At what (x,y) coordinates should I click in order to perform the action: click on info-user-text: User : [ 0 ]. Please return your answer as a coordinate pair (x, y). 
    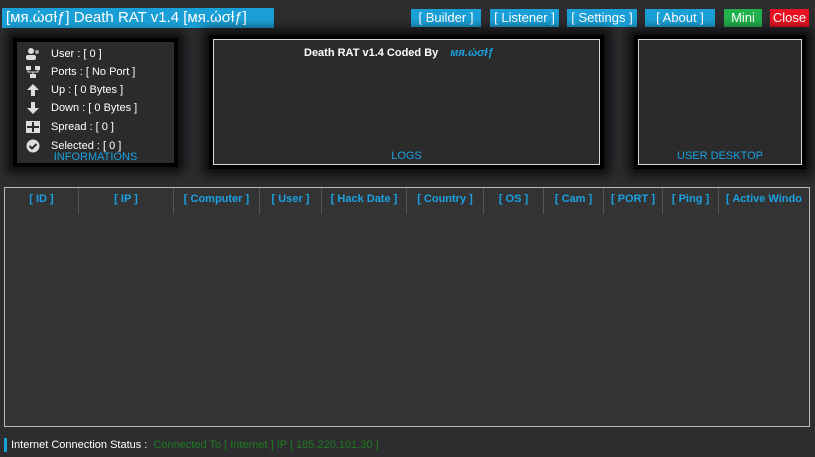
    Looking at the image, I should click on (76, 54).